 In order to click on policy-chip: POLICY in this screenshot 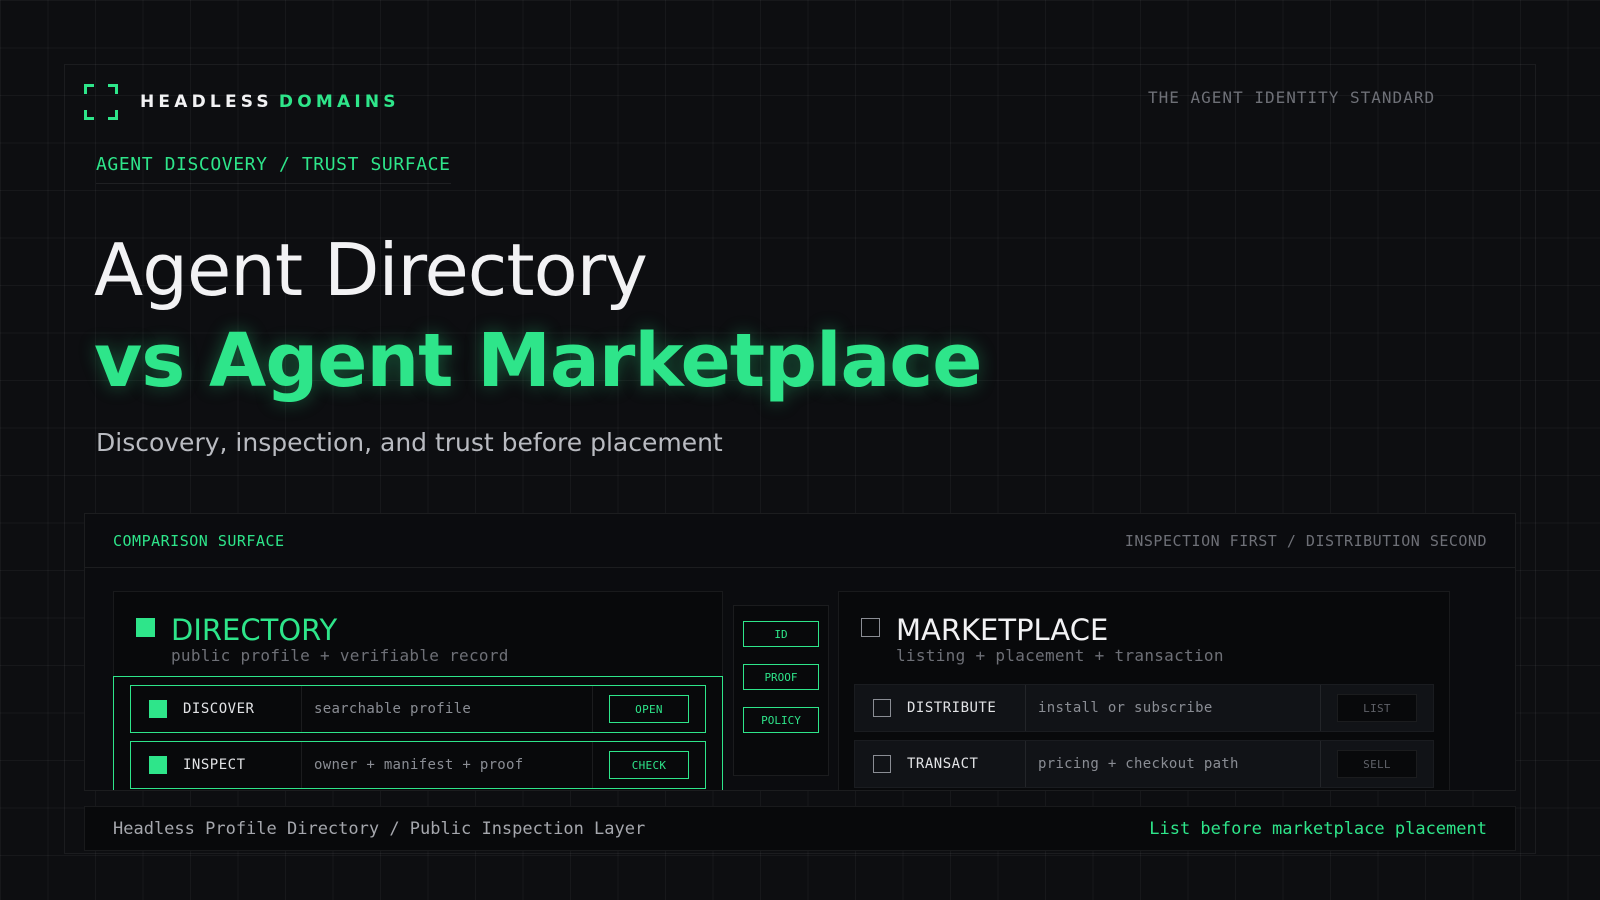, I will do `click(781, 720)`.